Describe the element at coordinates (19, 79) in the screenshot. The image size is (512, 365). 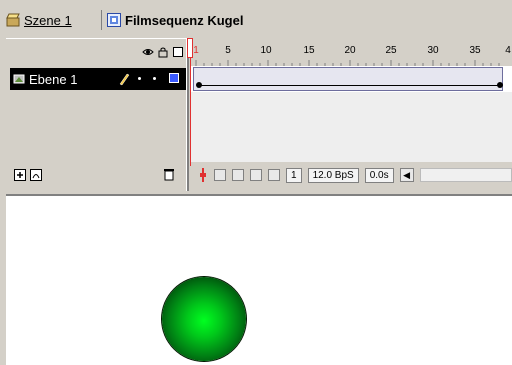
I see `layer-icon` at that location.